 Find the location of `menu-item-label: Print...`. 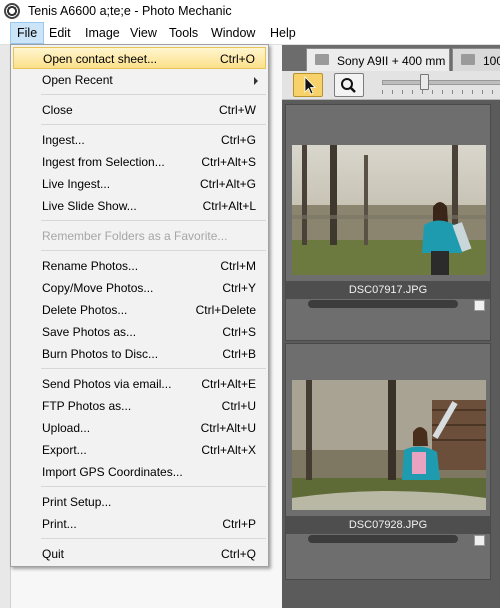

menu-item-label: Print... is located at coordinates (59, 524).